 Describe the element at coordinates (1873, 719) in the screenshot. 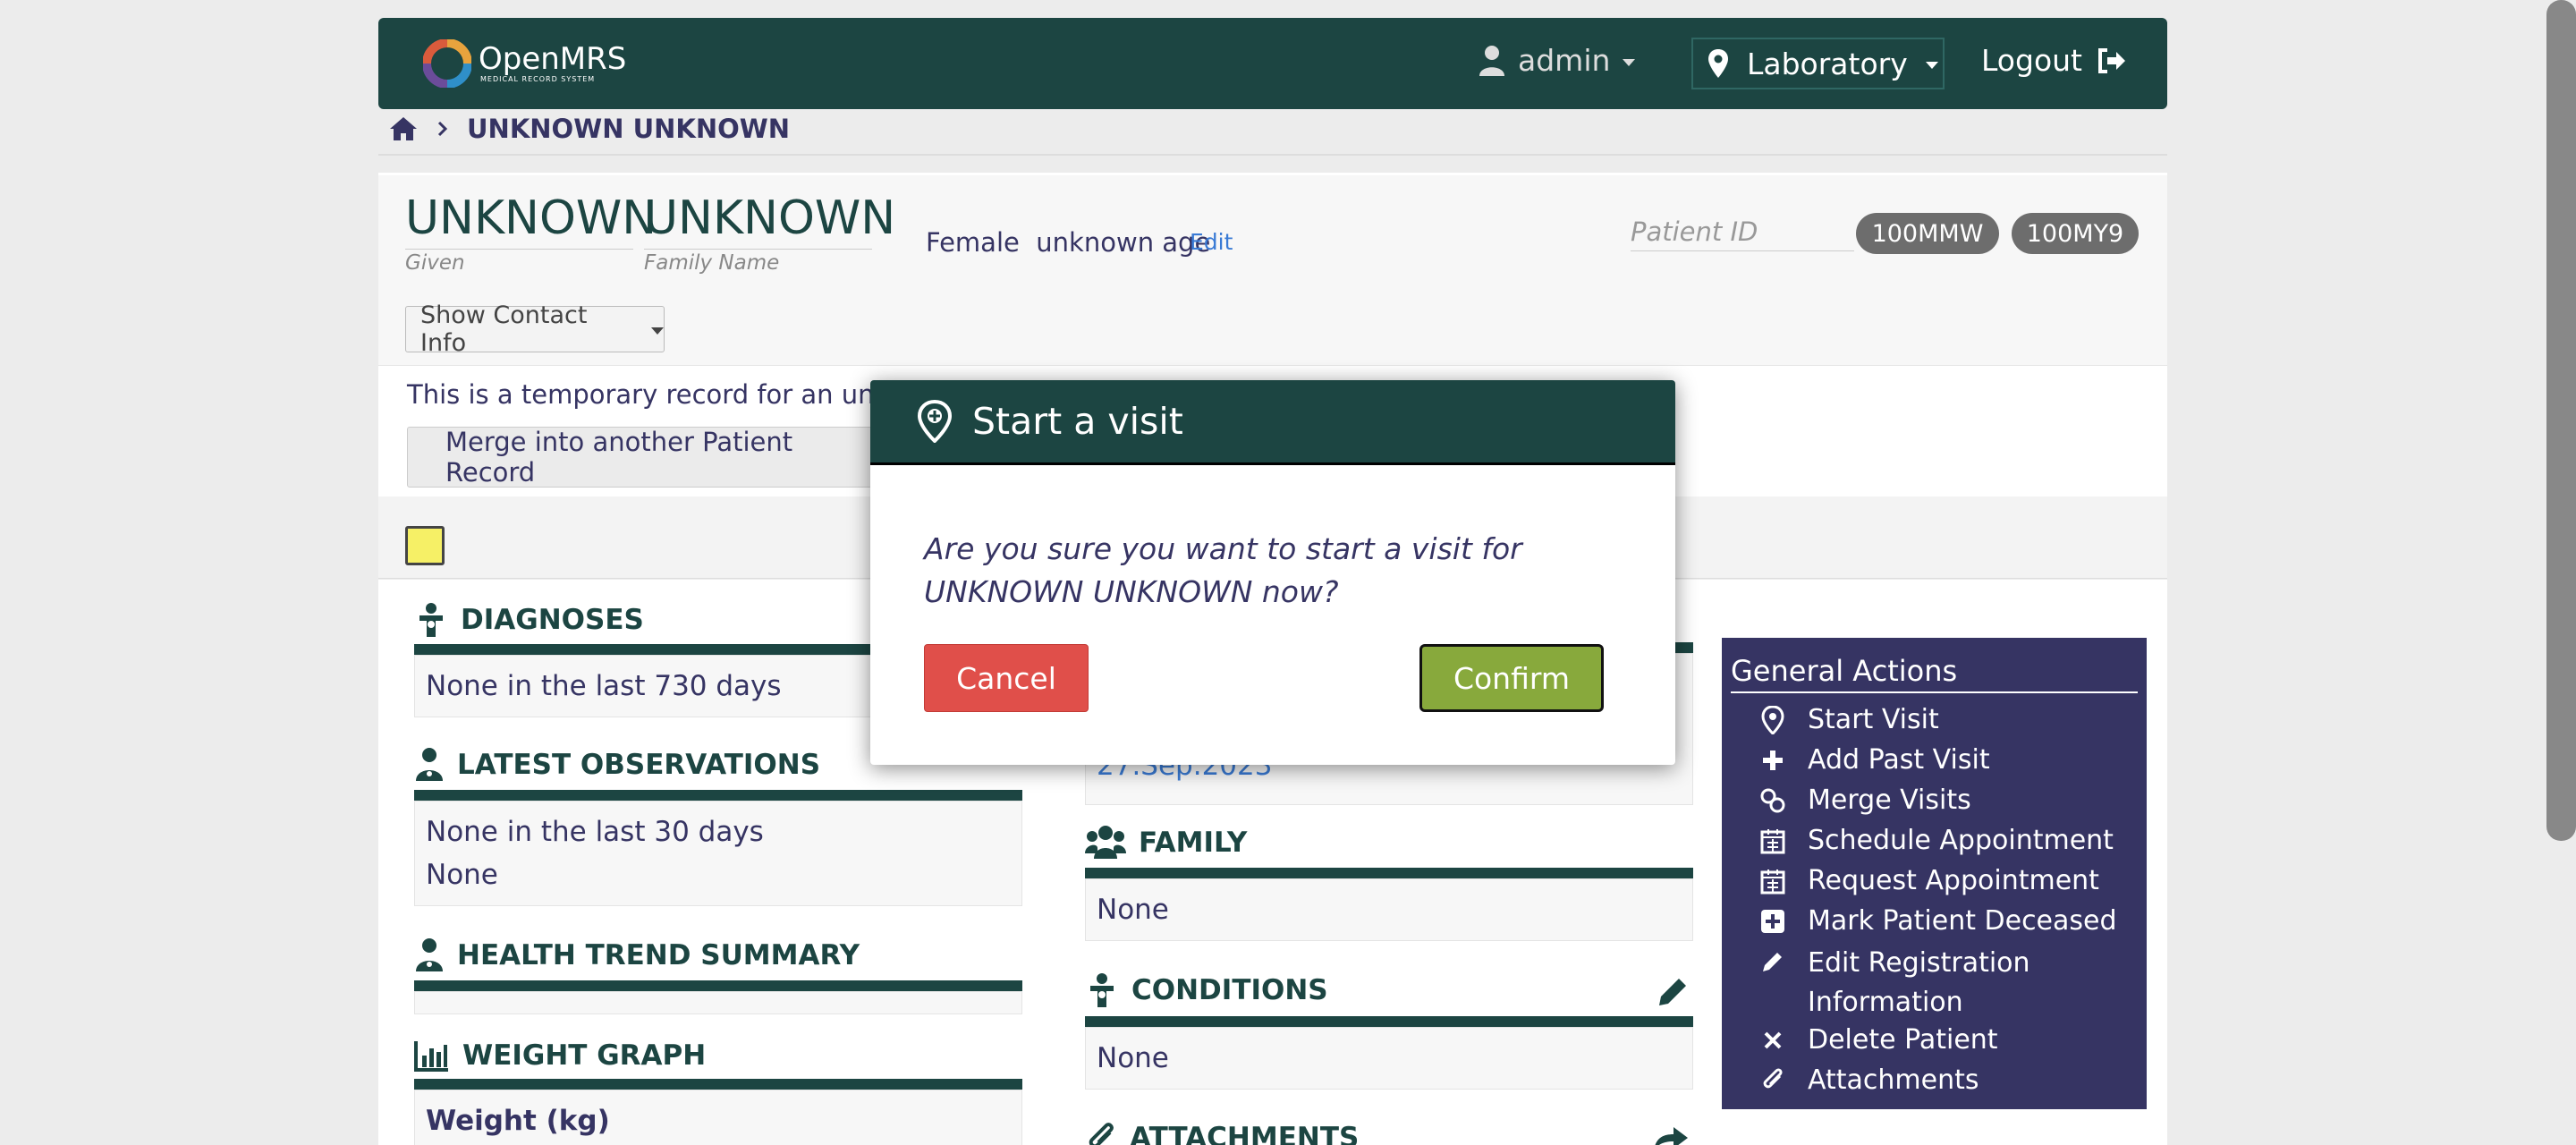

I see `action-label: Start Visit` at that location.